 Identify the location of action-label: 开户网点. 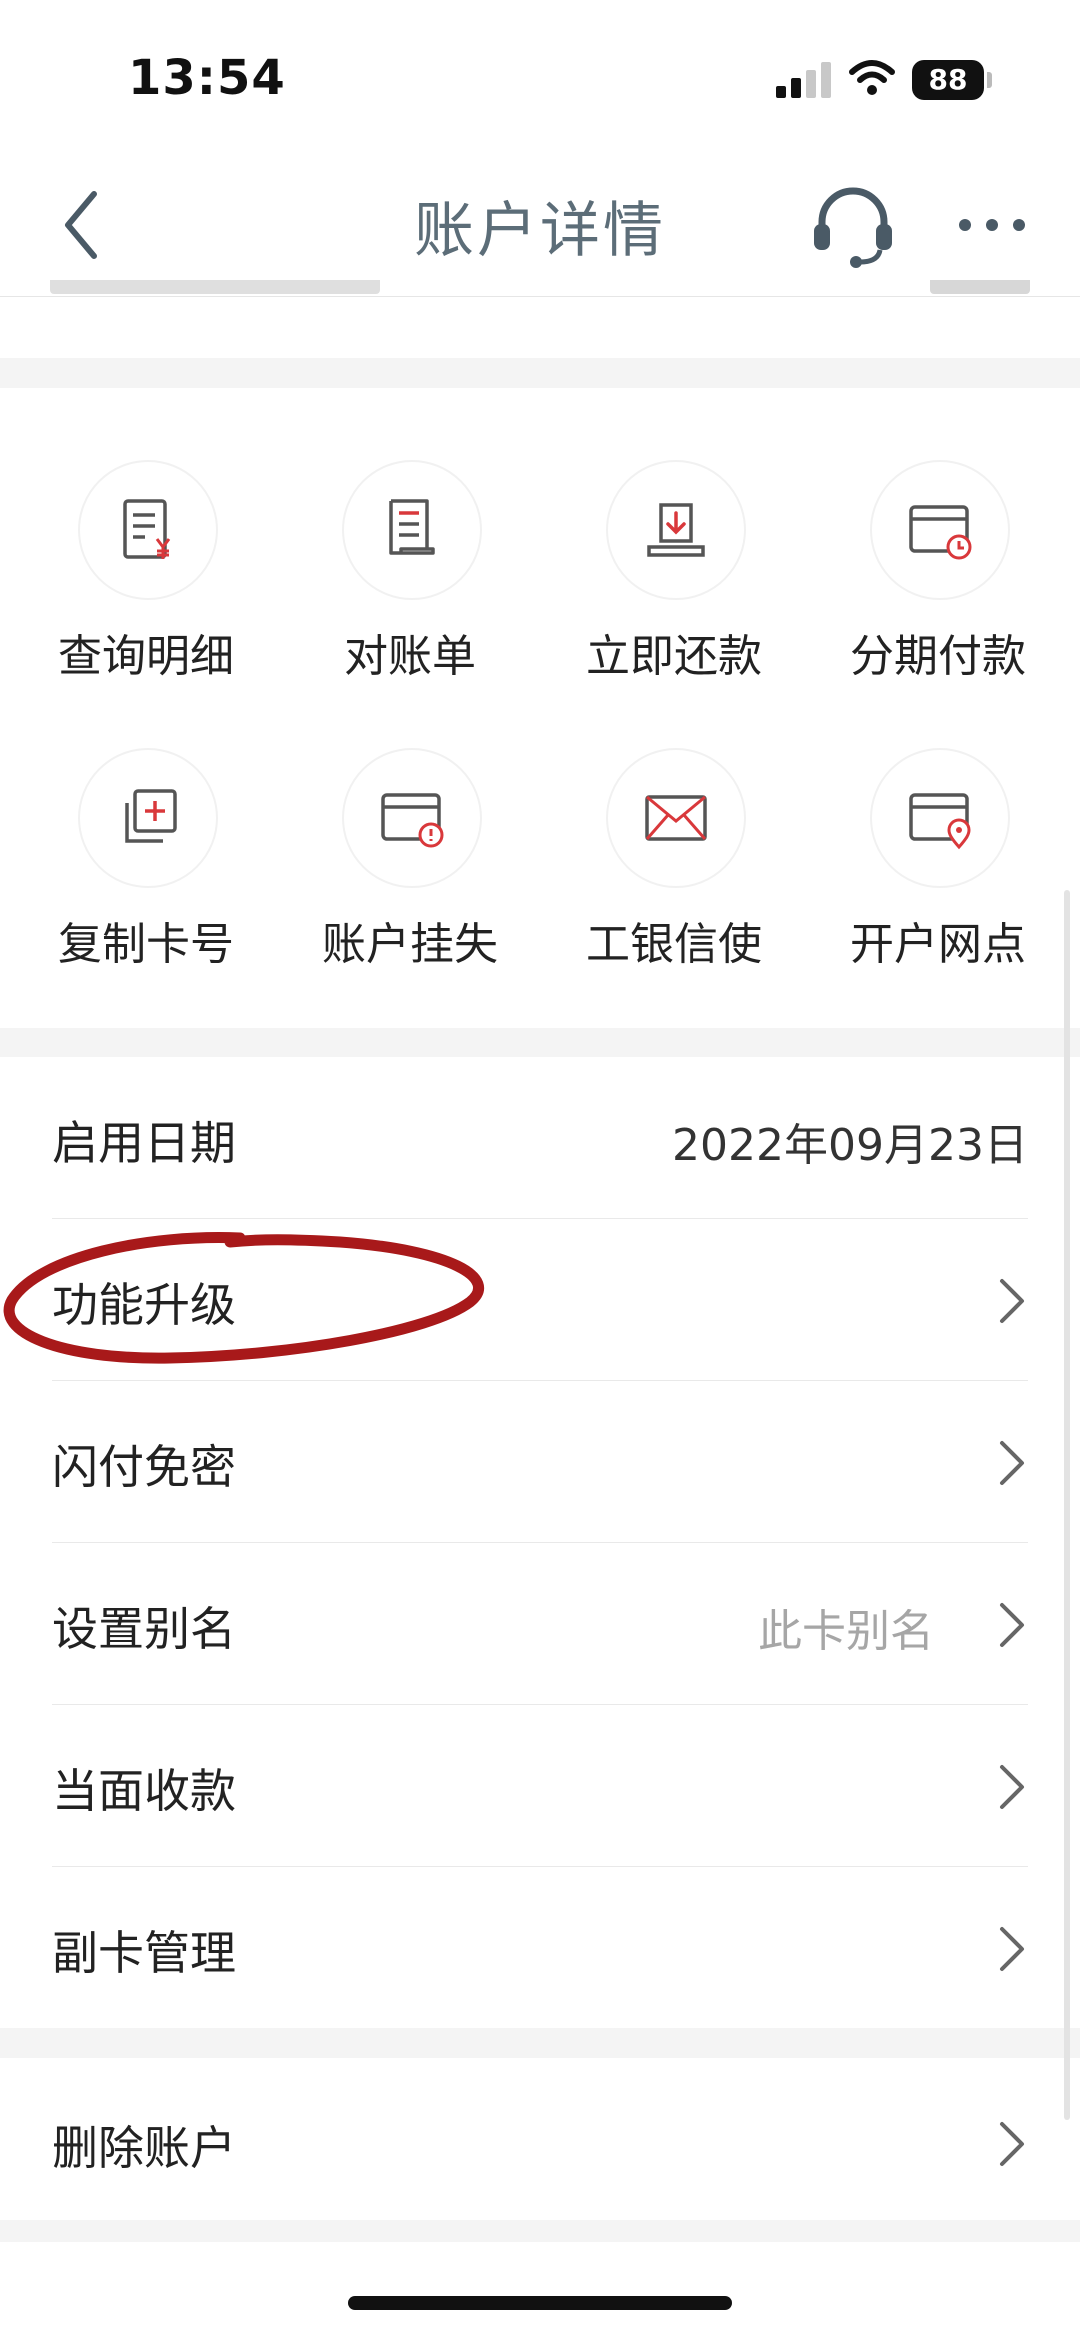
(938, 944).